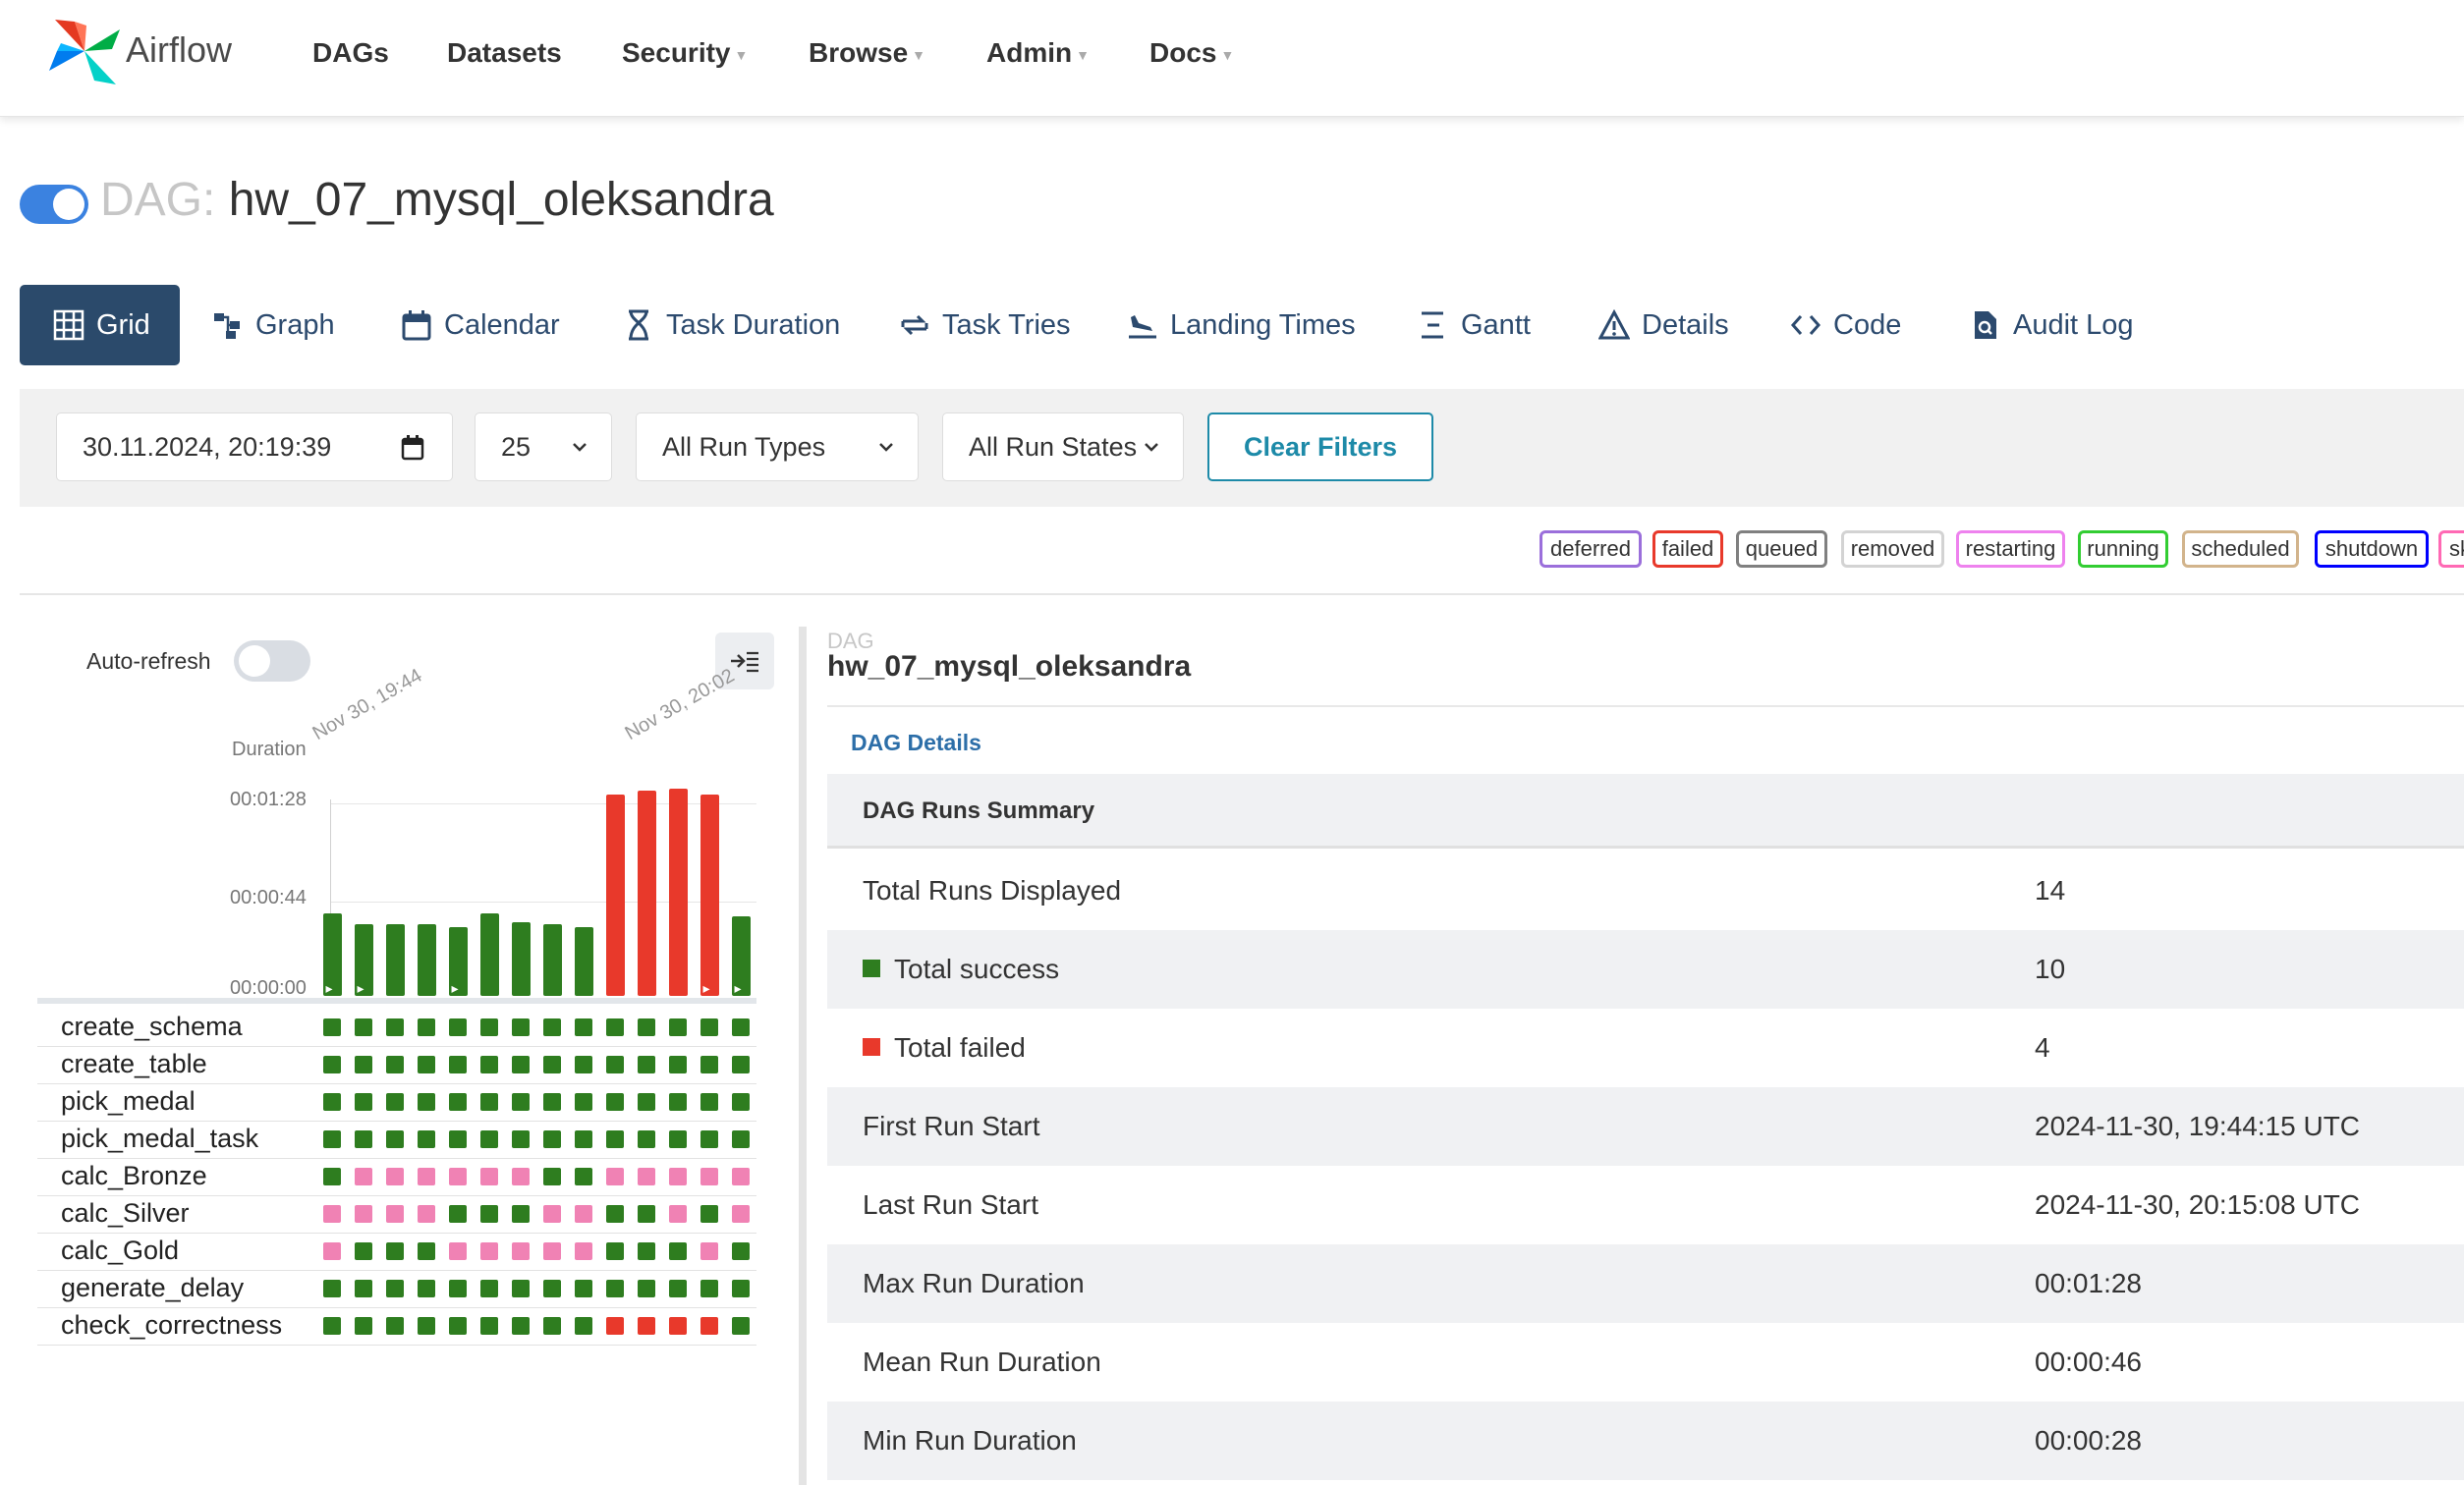 This screenshot has height=1485, width=2464. I want to click on task-name-pick-medal-task: pick_medal_task, so click(159, 1139).